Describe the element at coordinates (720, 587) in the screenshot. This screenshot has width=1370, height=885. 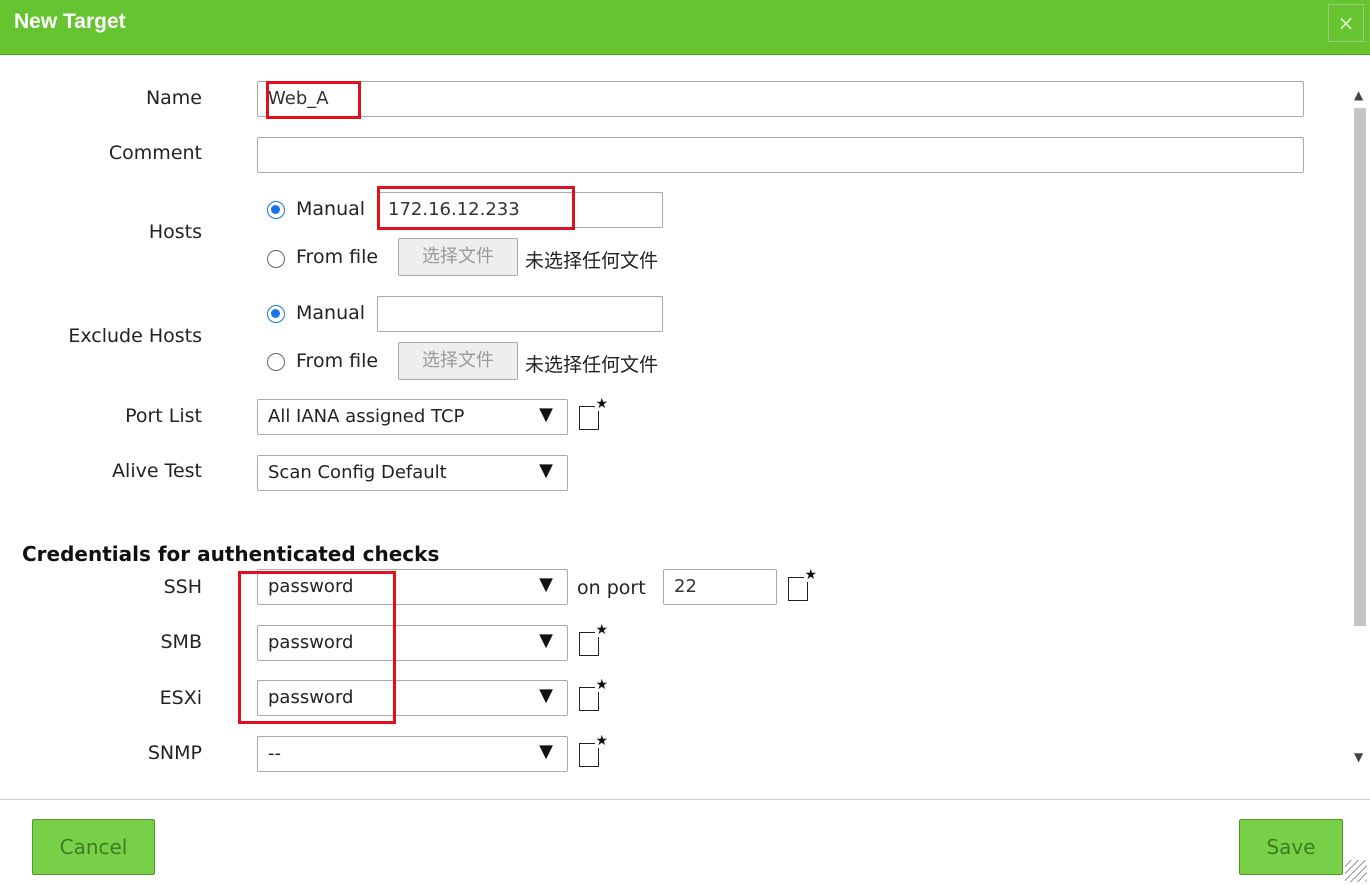
I see `ssh-port-input: 22` at that location.